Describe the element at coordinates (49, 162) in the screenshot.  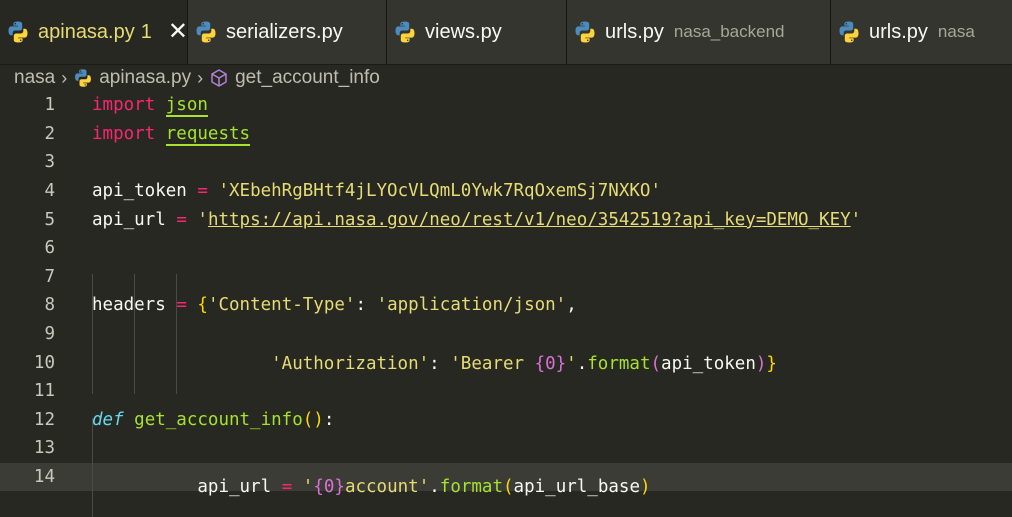
I see `line-number: 3` at that location.